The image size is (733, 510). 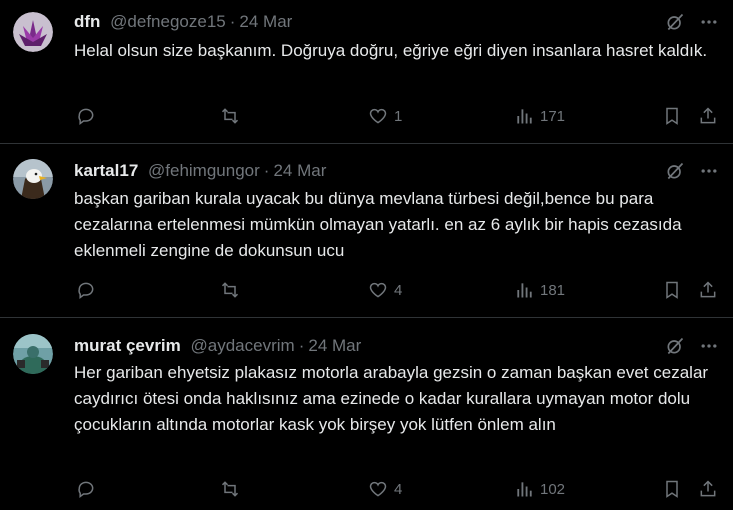 What do you see at coordinates (553, 489) in the screenshot?
I see `view-count: 102` at bounding box center [553, 489].